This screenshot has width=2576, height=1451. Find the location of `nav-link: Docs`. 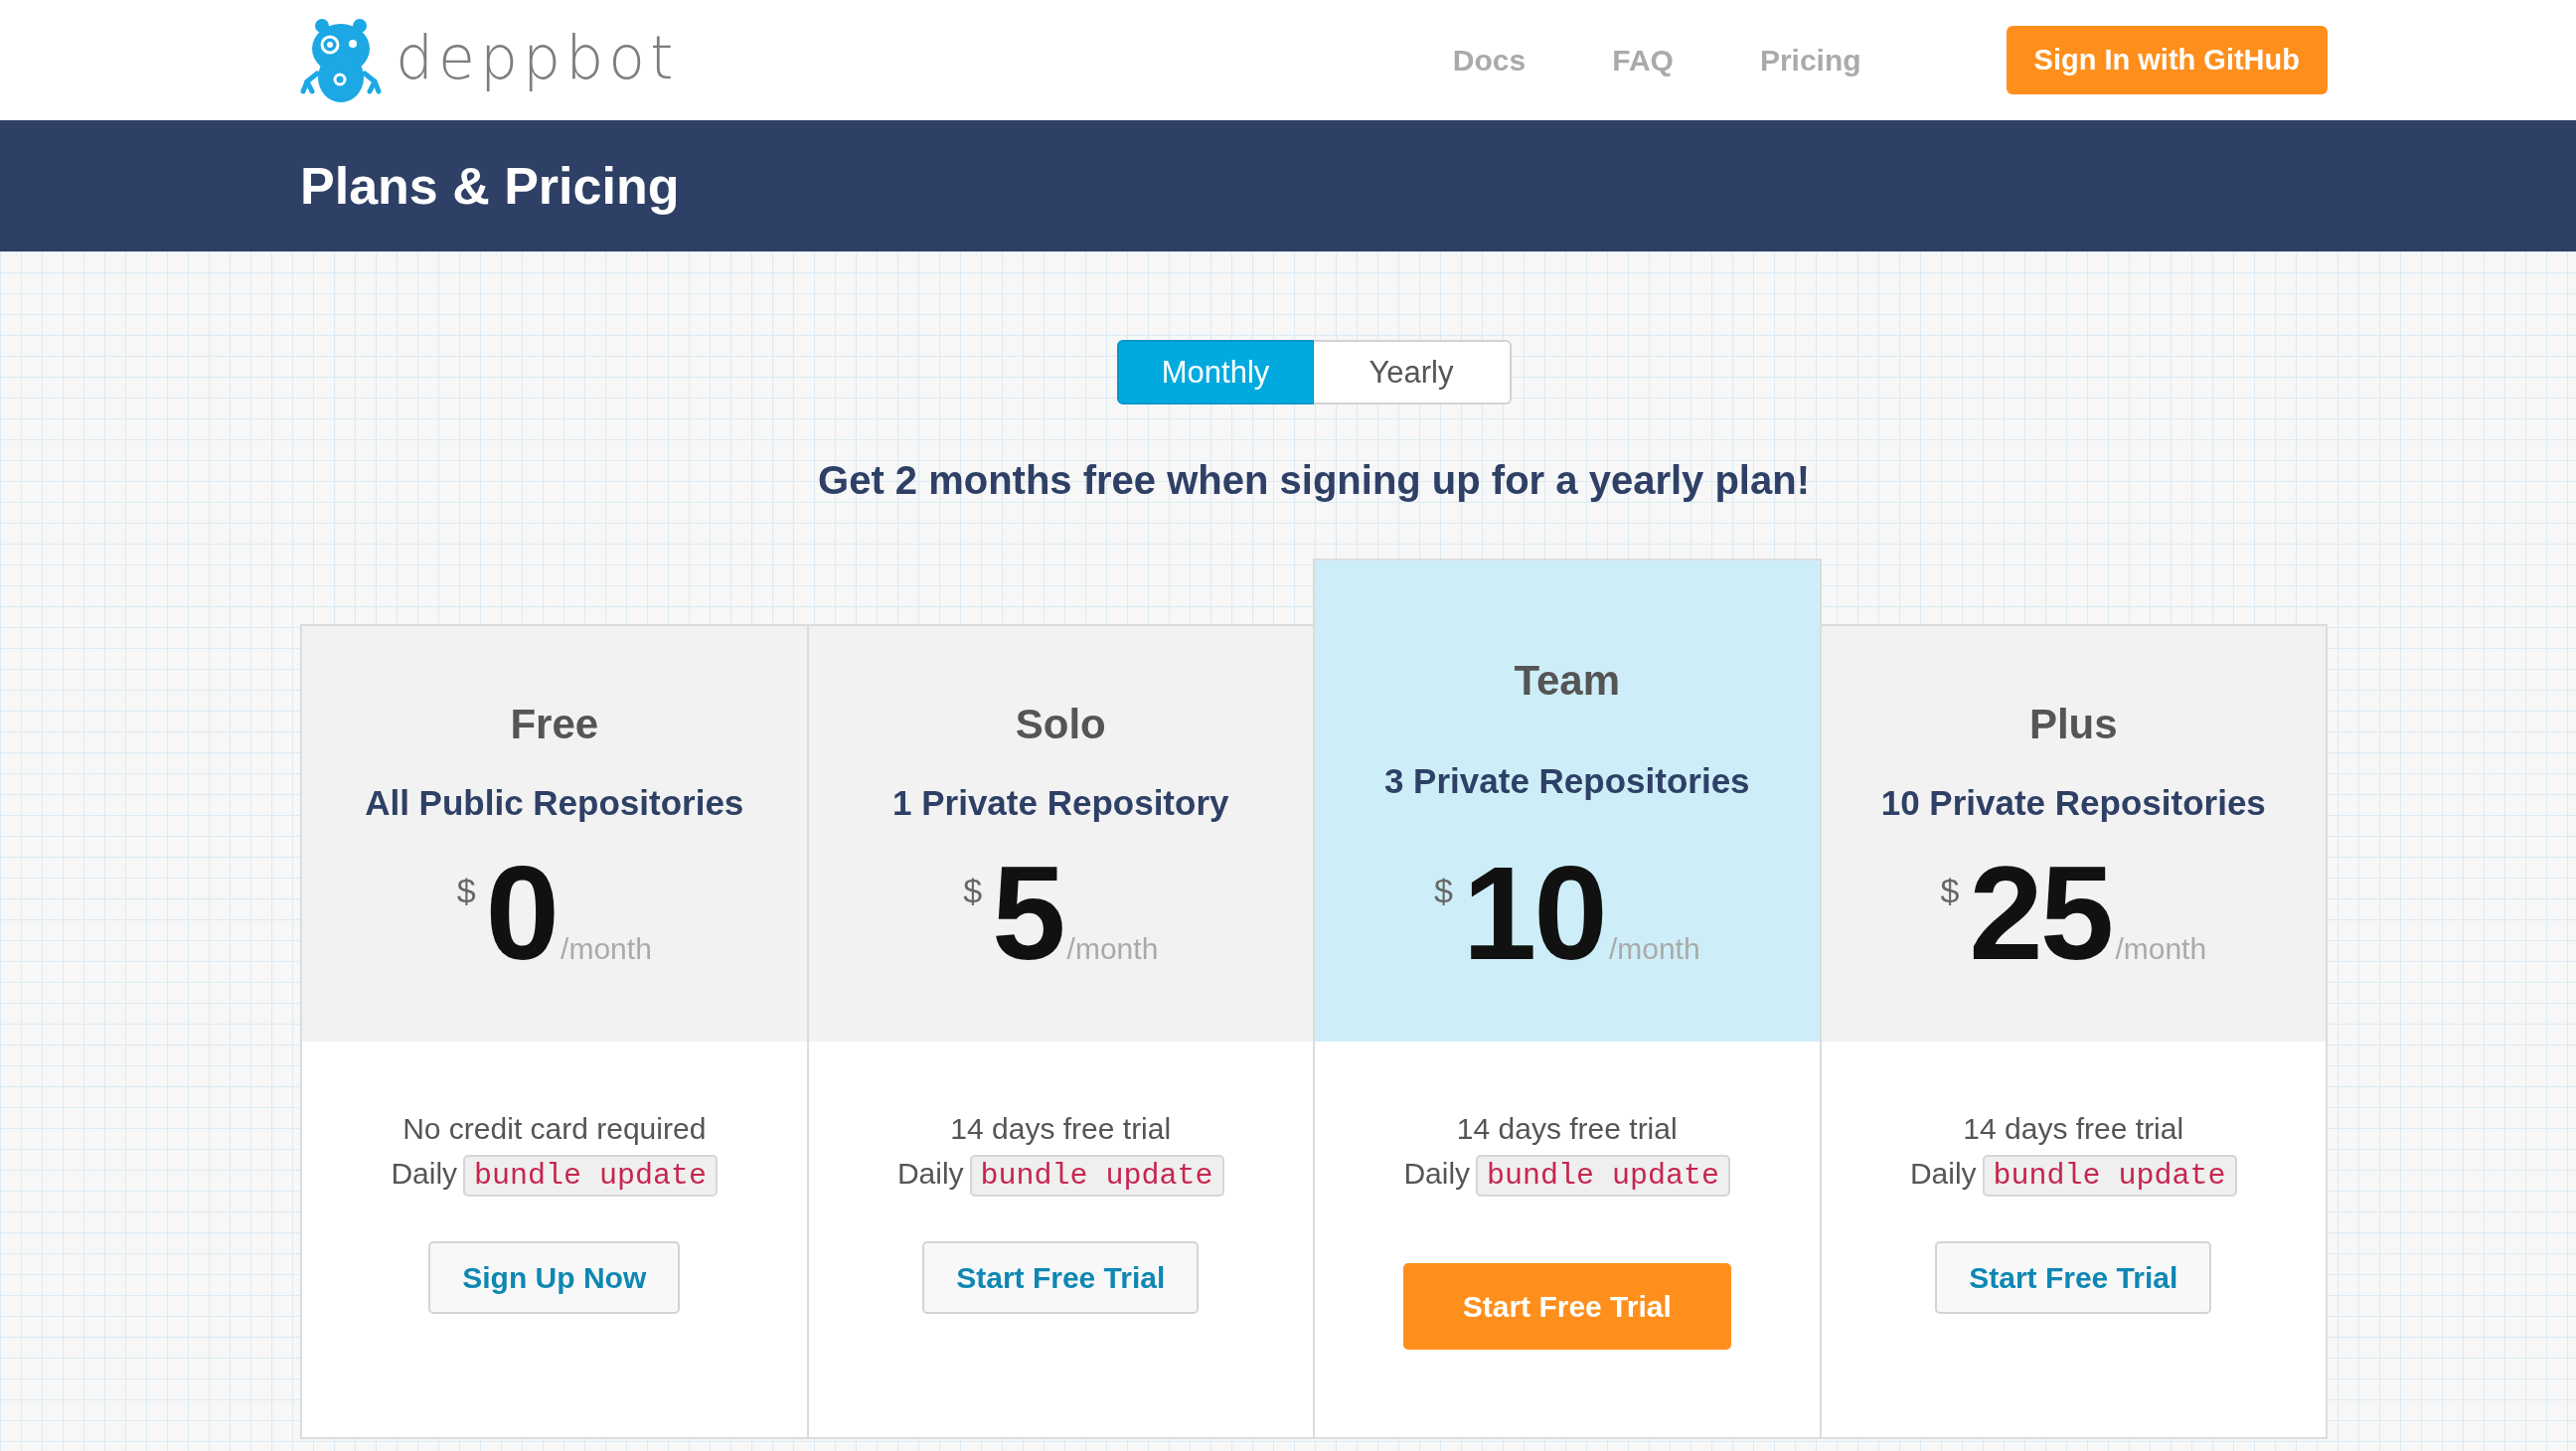

nav-link: Docs is located at coordinates (1489, 61).